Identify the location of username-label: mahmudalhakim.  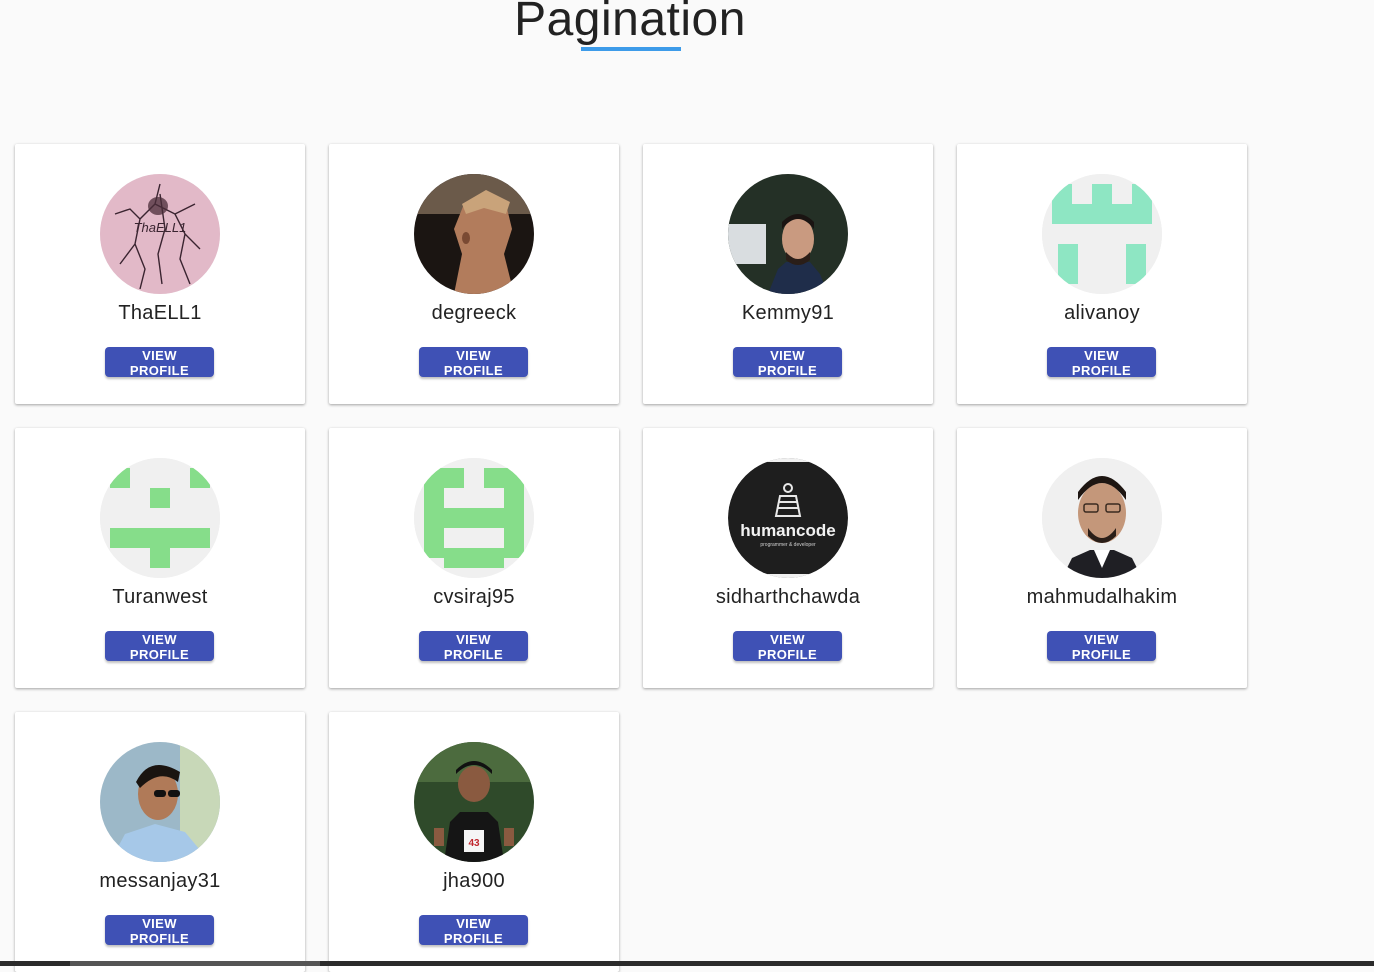
(1102, 597).